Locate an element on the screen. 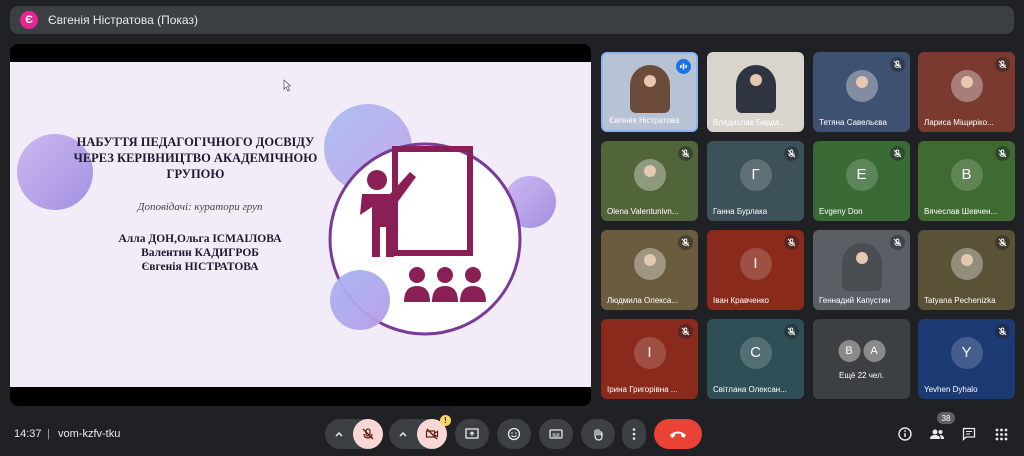 The height and width of the screenshot is (456, 1024). hand-icon is located at coordinates (598, 434).